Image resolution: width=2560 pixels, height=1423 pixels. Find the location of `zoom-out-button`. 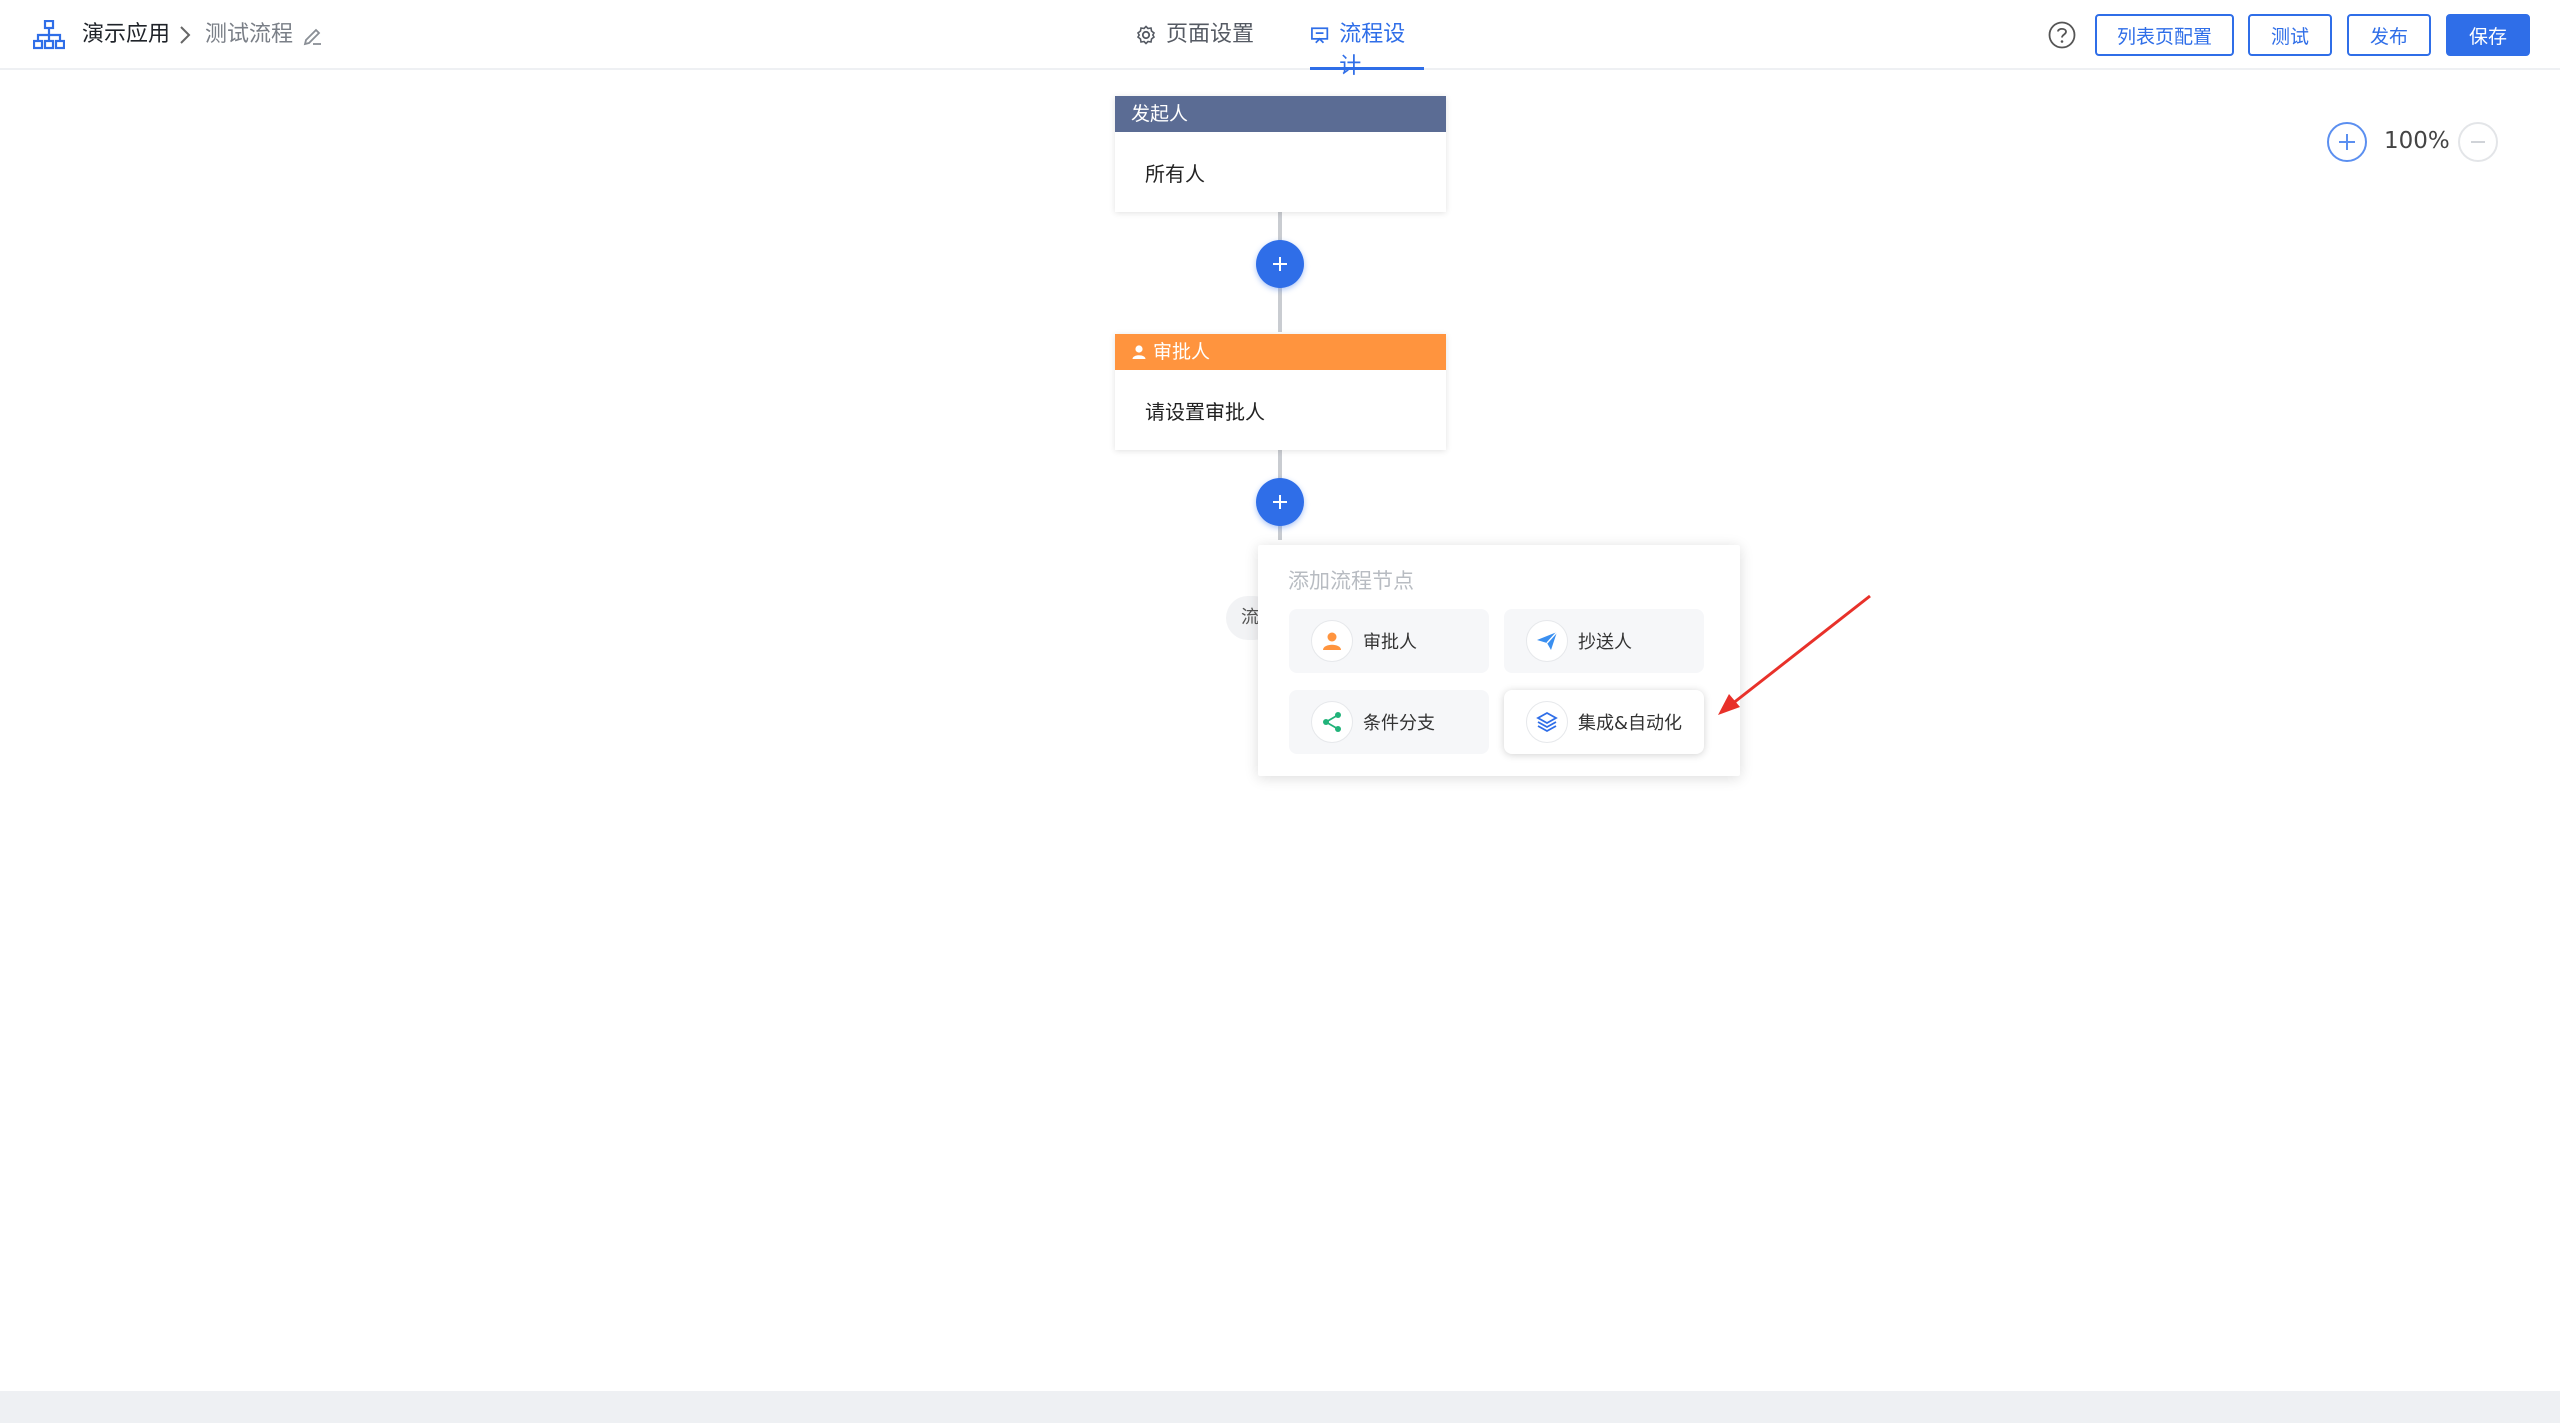

zoom-out-button is located at coordinates (2478, 142).